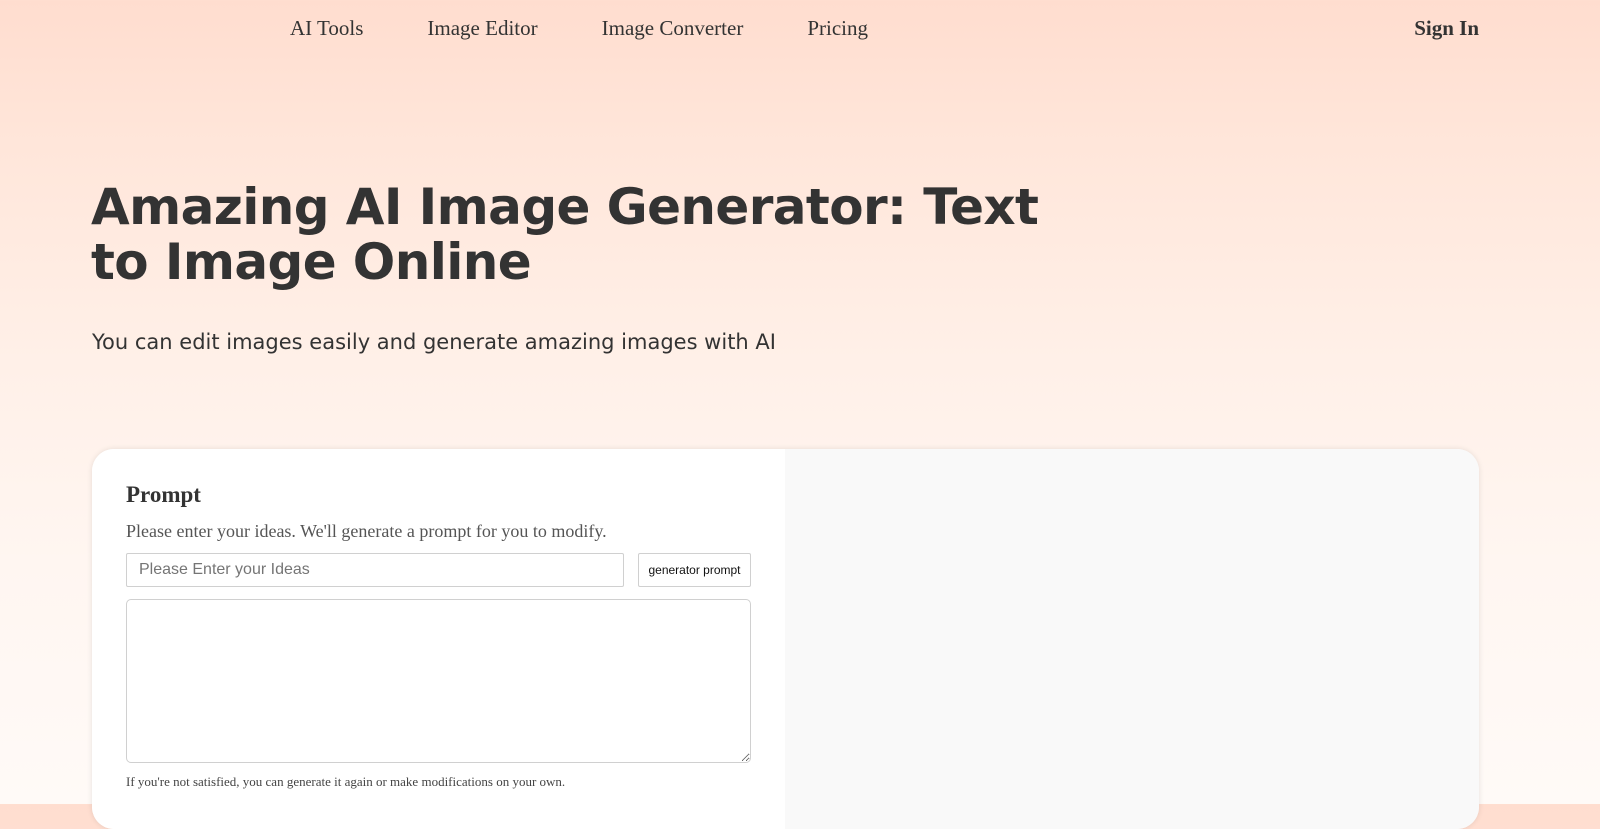 This screenshot has width=1600, height=829. Describe the element at coordinates (375, 570) in the screenshot. I see `ideas-input` at that location.